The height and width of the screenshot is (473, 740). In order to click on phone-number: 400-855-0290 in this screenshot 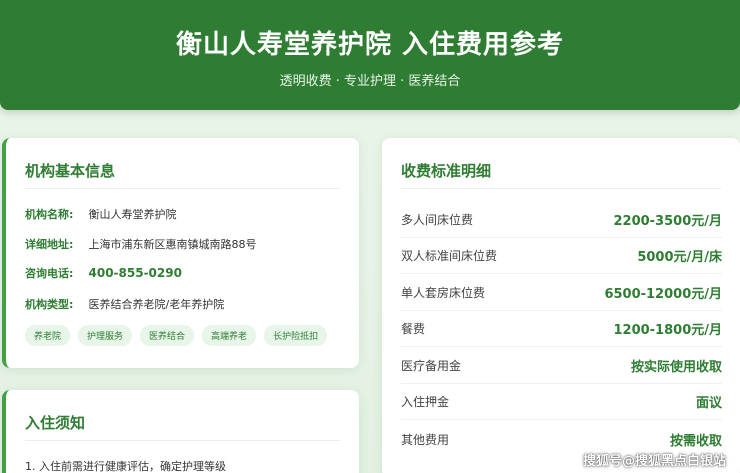, I will do `click(135, 273)`.